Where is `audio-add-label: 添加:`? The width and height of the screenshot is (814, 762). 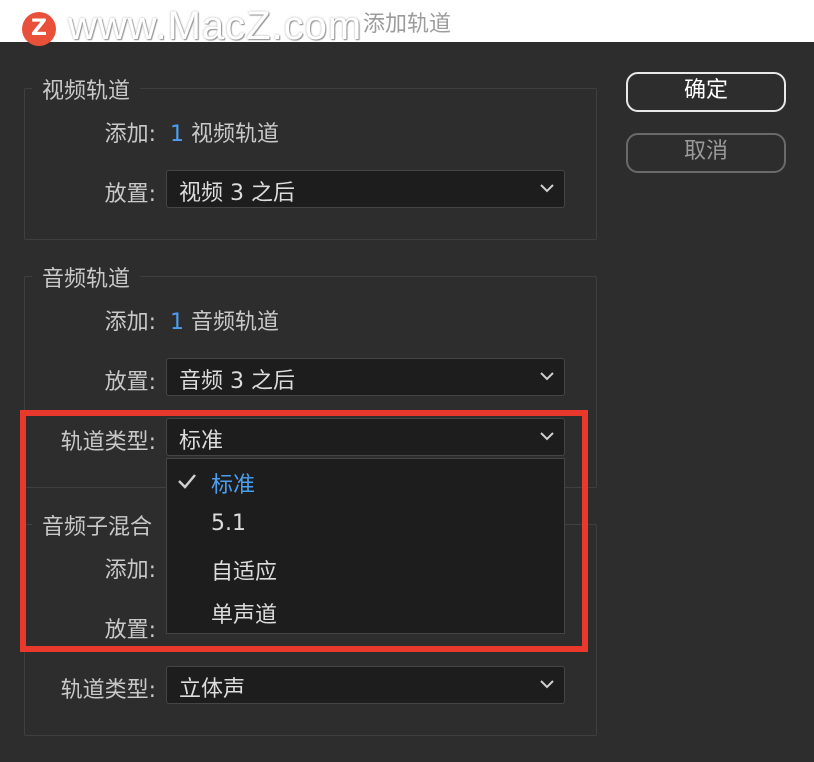 audio-add-label: 添加: is located at coordinates (130, 322).